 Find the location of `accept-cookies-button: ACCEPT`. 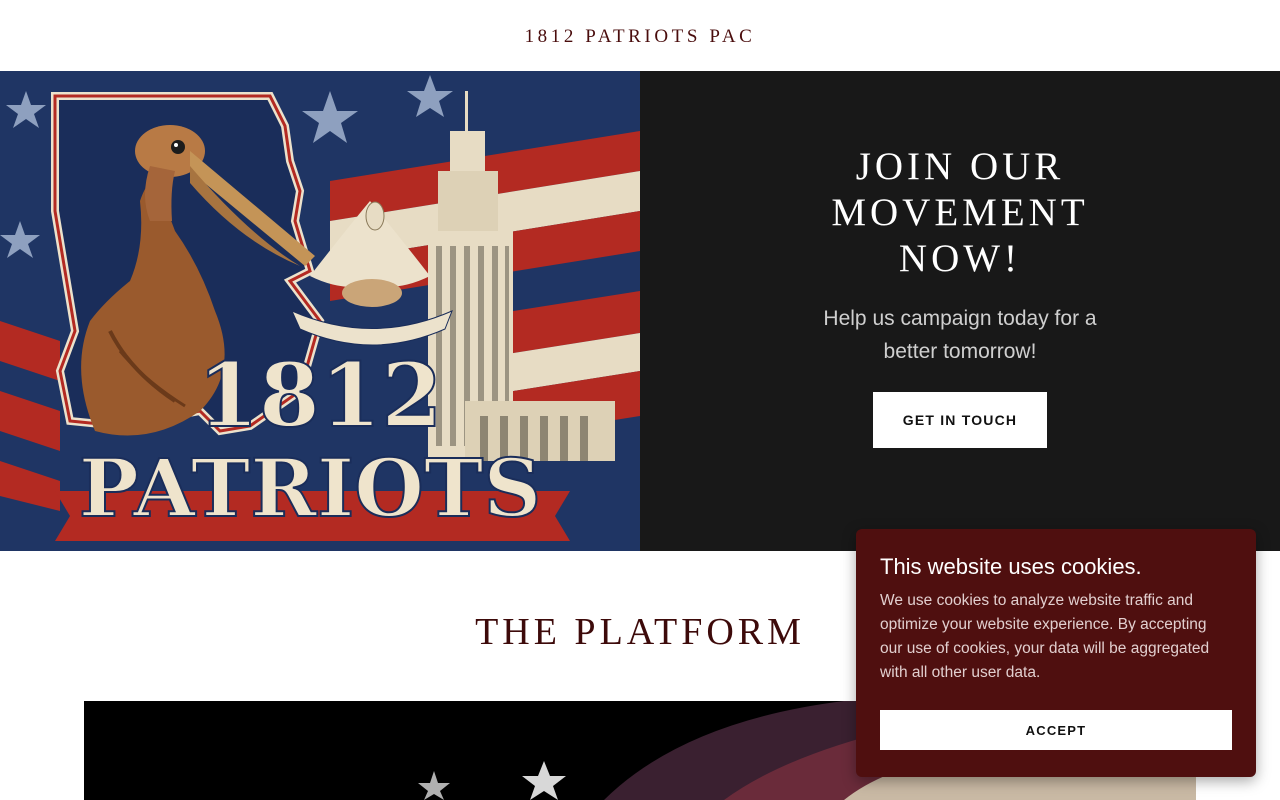

accept-cookies-button: ACCEPT is located at coordinates (1056, 730).